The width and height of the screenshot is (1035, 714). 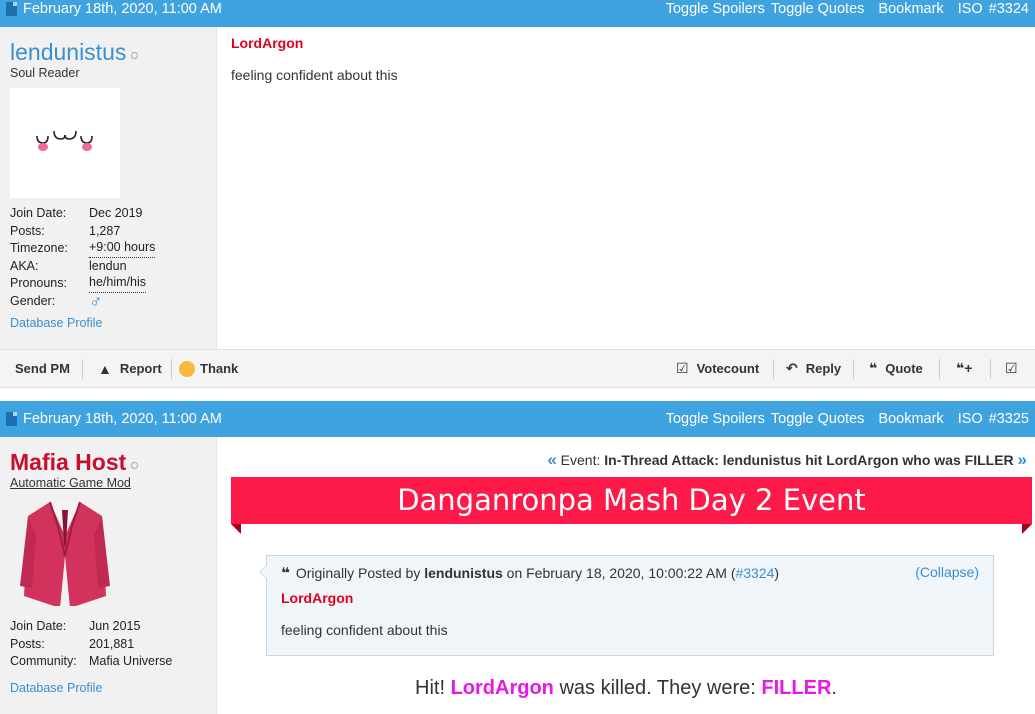 I want to click on info-value: Dec 2019, so click(x=116, y=213).